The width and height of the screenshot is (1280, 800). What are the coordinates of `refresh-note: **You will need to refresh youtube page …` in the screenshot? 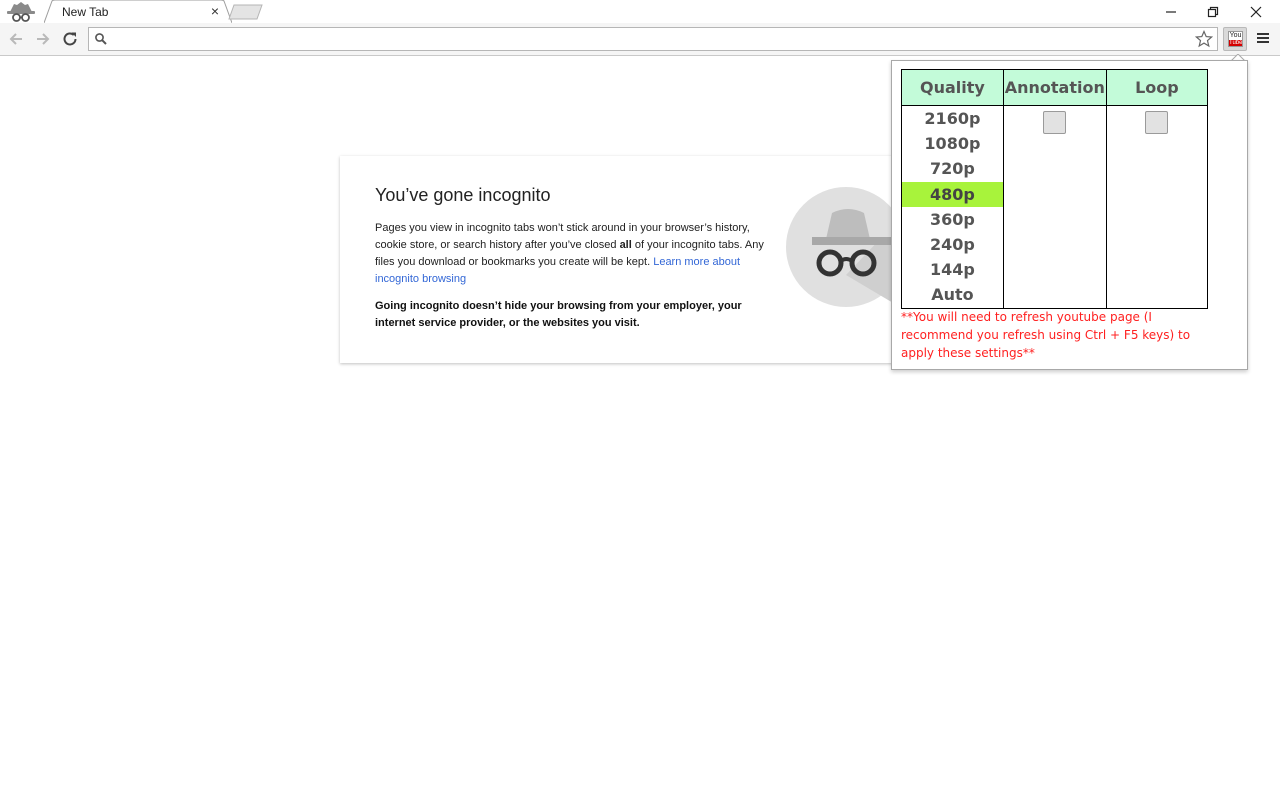 It's located at (1046, 335).